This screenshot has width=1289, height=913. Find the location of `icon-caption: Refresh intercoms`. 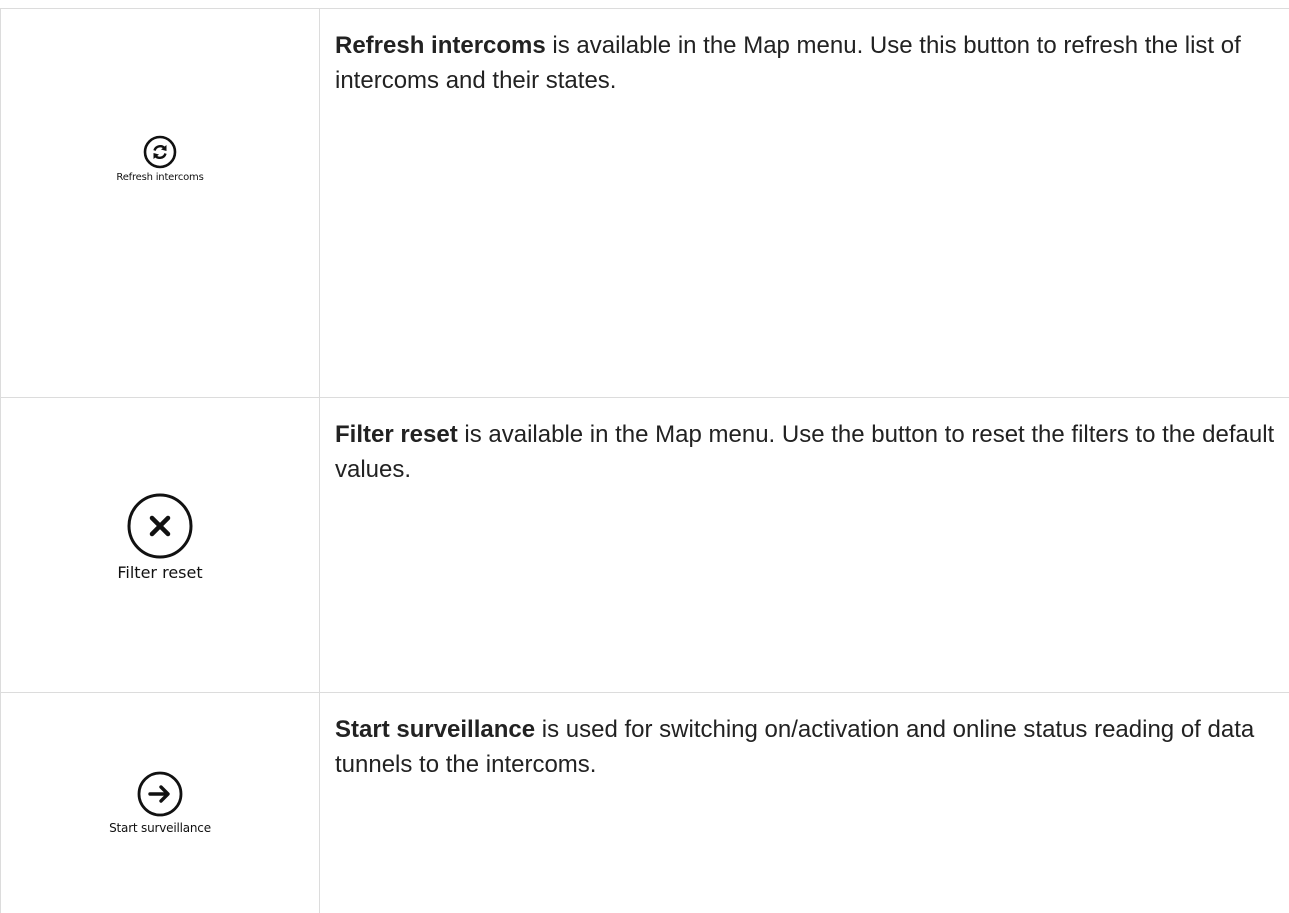

icon-caption: Refresh intercoms is located at coordinates (160, 177).